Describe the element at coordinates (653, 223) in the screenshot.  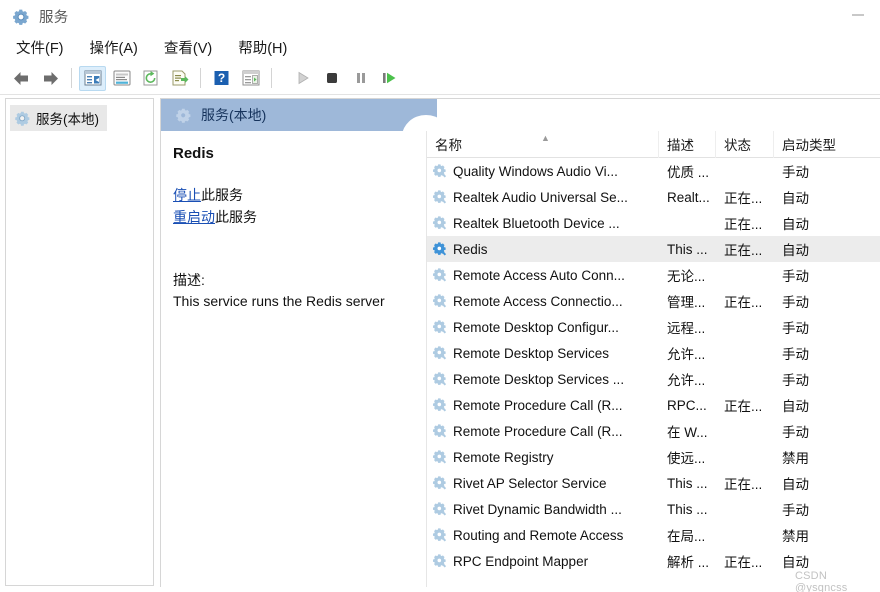
I see `table-row: Realtek Bluetooth Device ... 正在... 自动` at that location.